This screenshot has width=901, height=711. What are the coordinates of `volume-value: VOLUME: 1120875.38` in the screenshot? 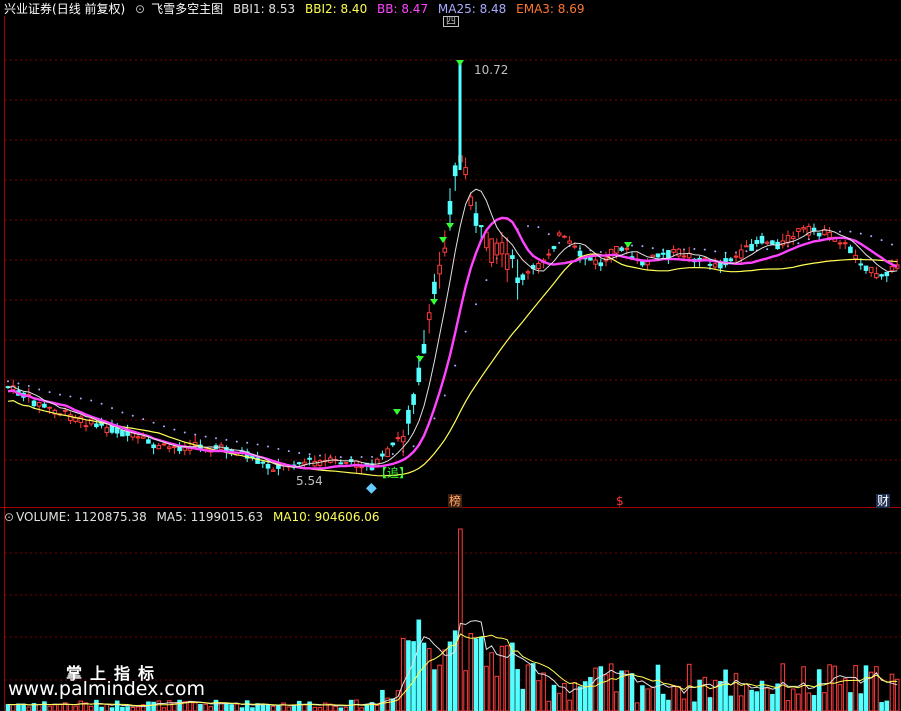 It's located at (81, 517).